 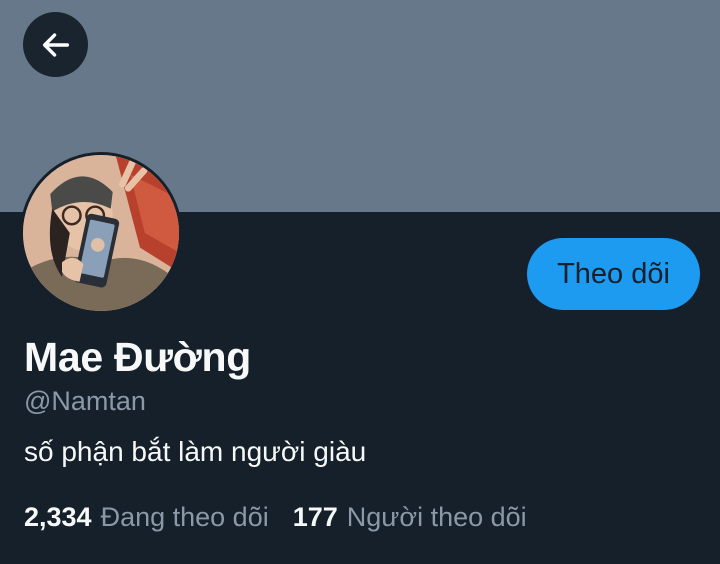 I want to click on follow-stats: 2,334 Đang theo dõi 177 Người theo dõi, so click(x=275, y=517).